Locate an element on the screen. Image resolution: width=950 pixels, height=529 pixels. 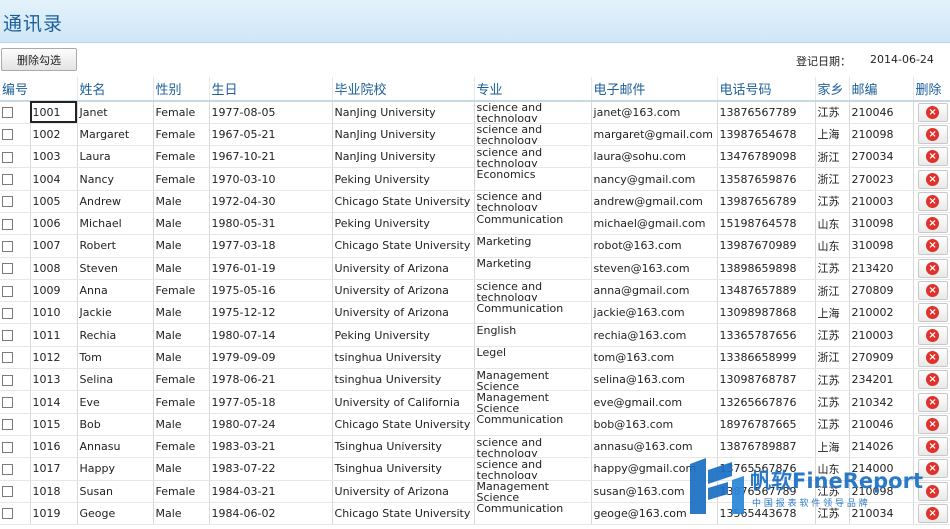
cell-name: Happy is located at coordinates (115, 469).